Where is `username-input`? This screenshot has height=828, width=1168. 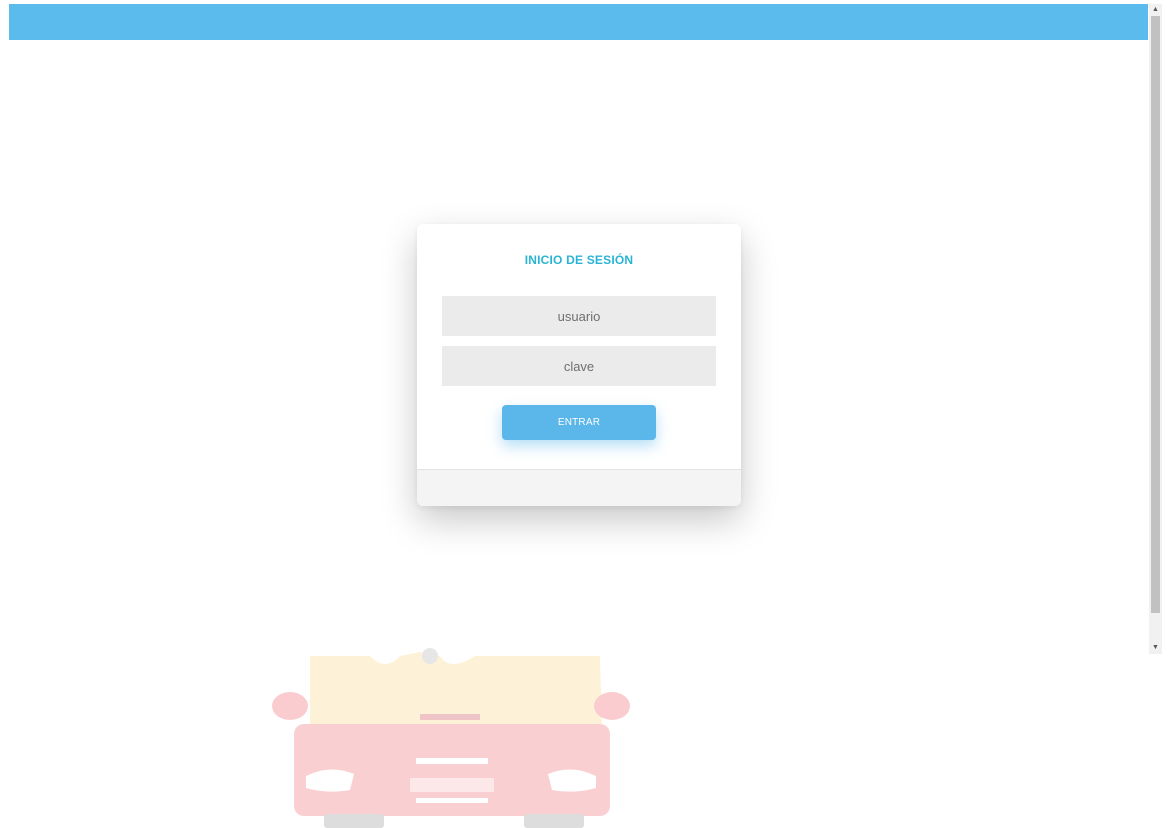
username-input is located at coordinates (579, 316).